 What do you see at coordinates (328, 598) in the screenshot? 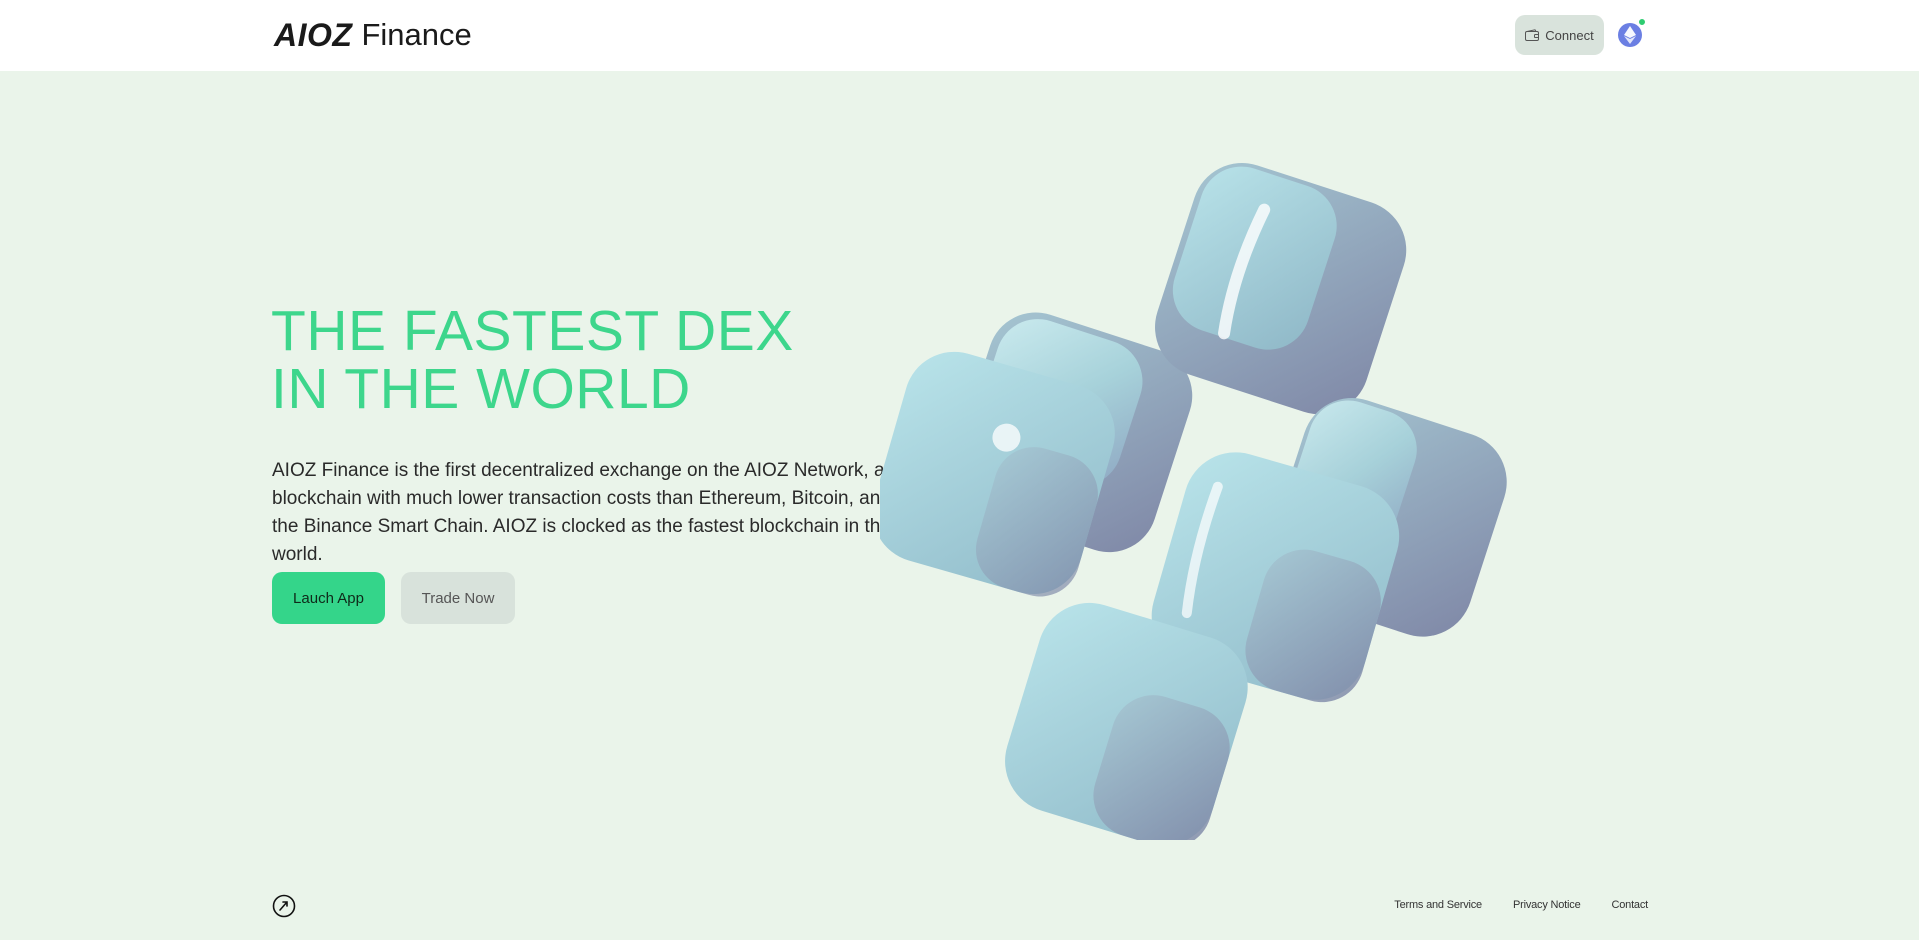
I see `launch-app-button: Lauch App` at bounding box center [328, 598].